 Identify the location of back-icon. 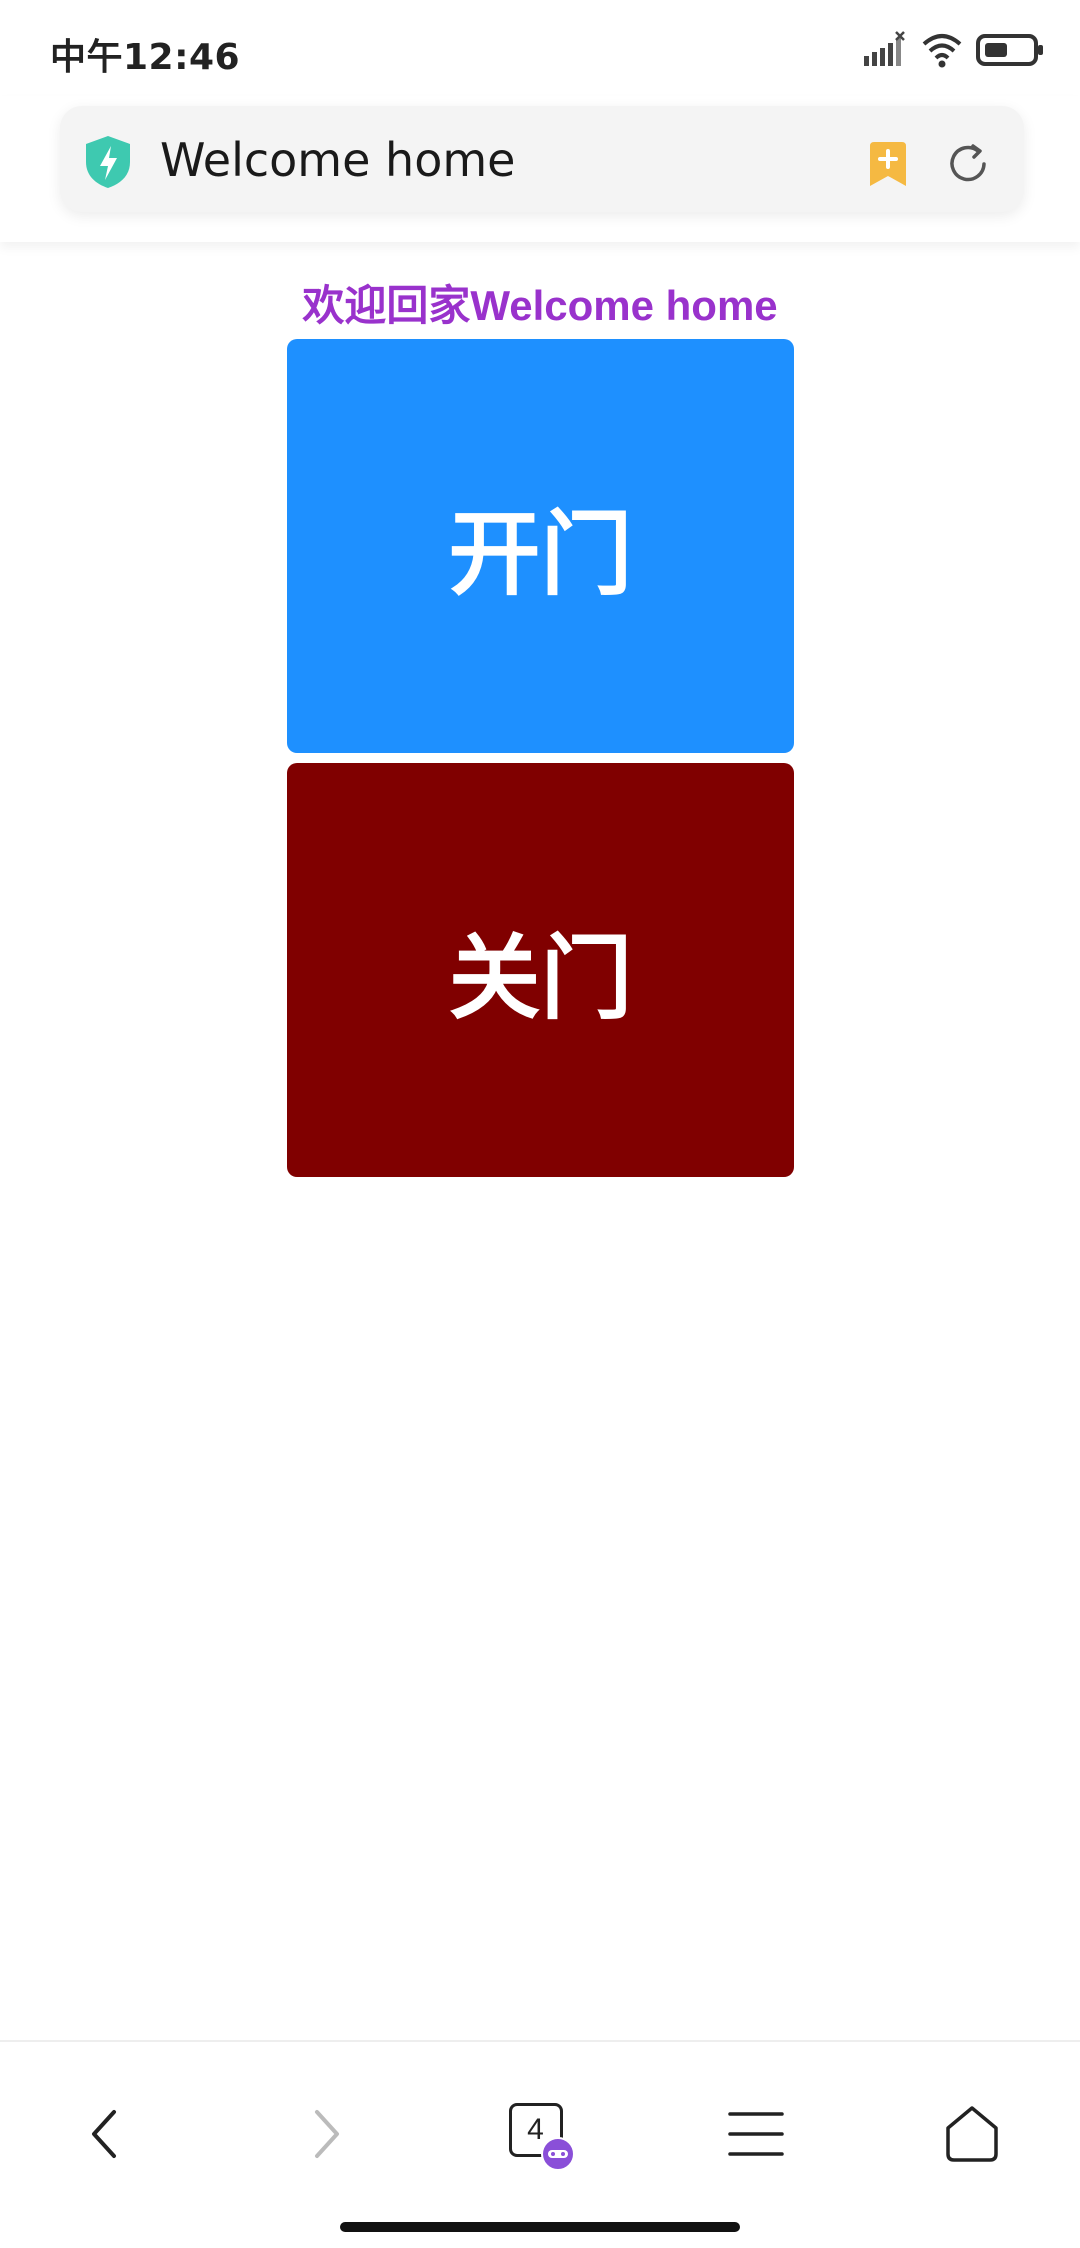
(104, 2134).